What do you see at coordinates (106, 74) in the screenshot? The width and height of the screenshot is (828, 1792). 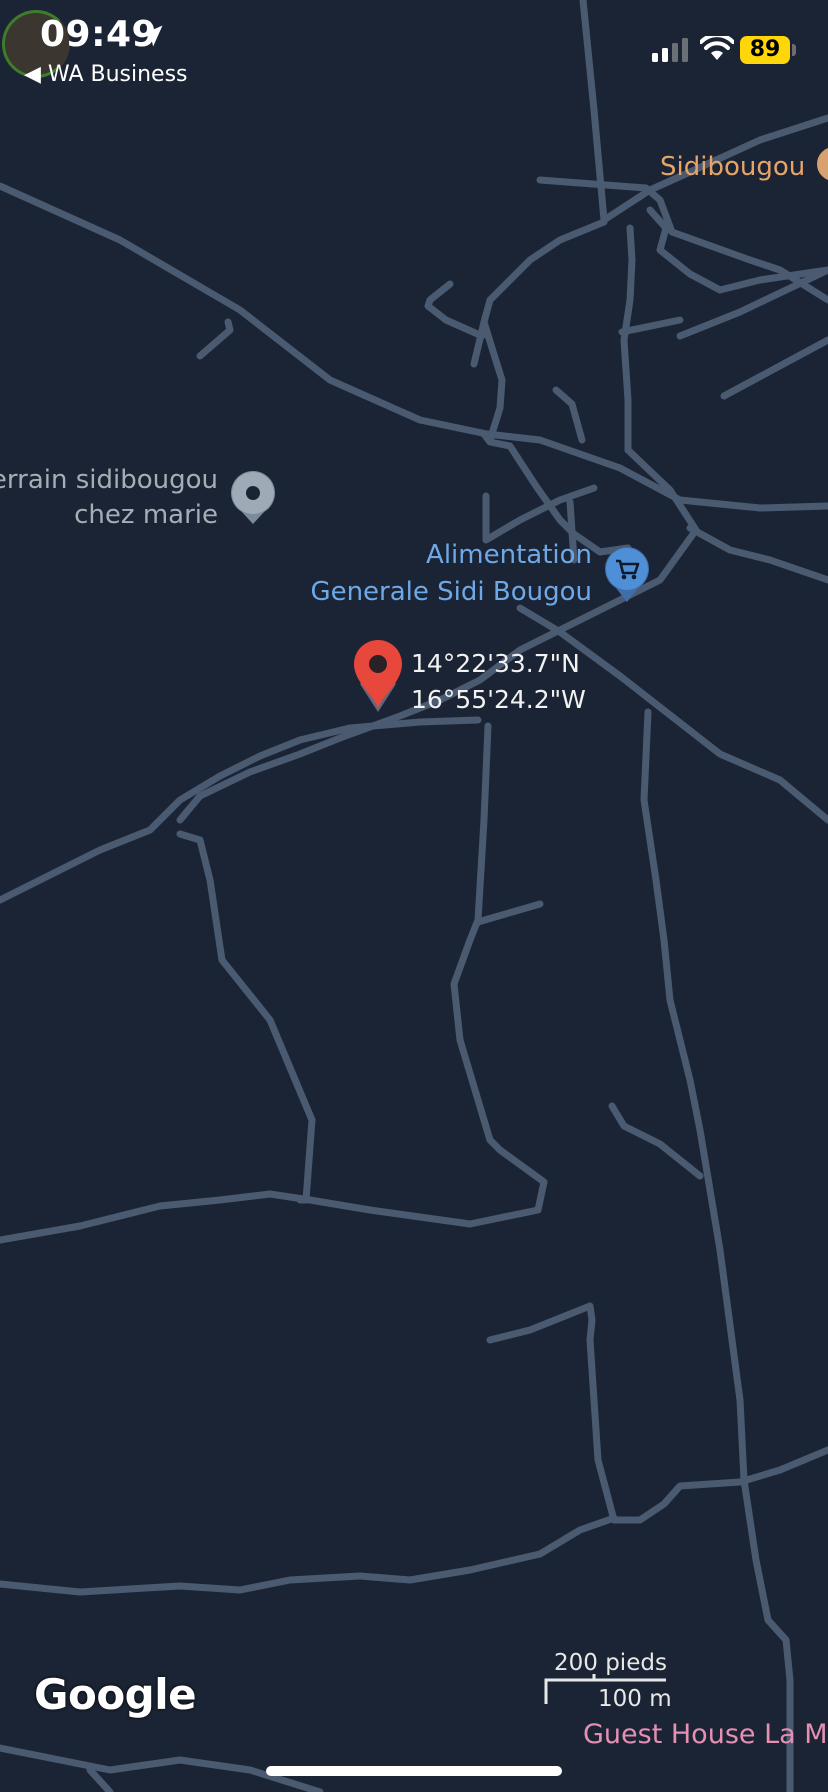 I see `back-to-app-link: ◀ WA Business` at bounding box center [106, 74].